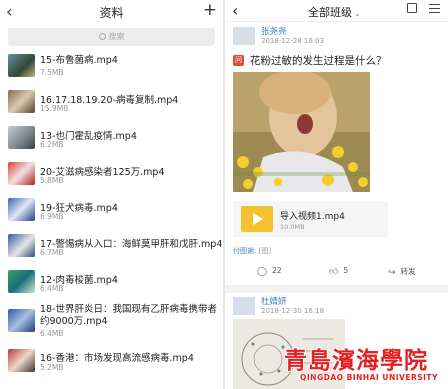 The height and width of the screenshot is (389, 448). What do you see at coordinates (356, 360) in the screenshot?
I see `watermark-chinese: 青島濱海學院` at bounding box center [356, 360].